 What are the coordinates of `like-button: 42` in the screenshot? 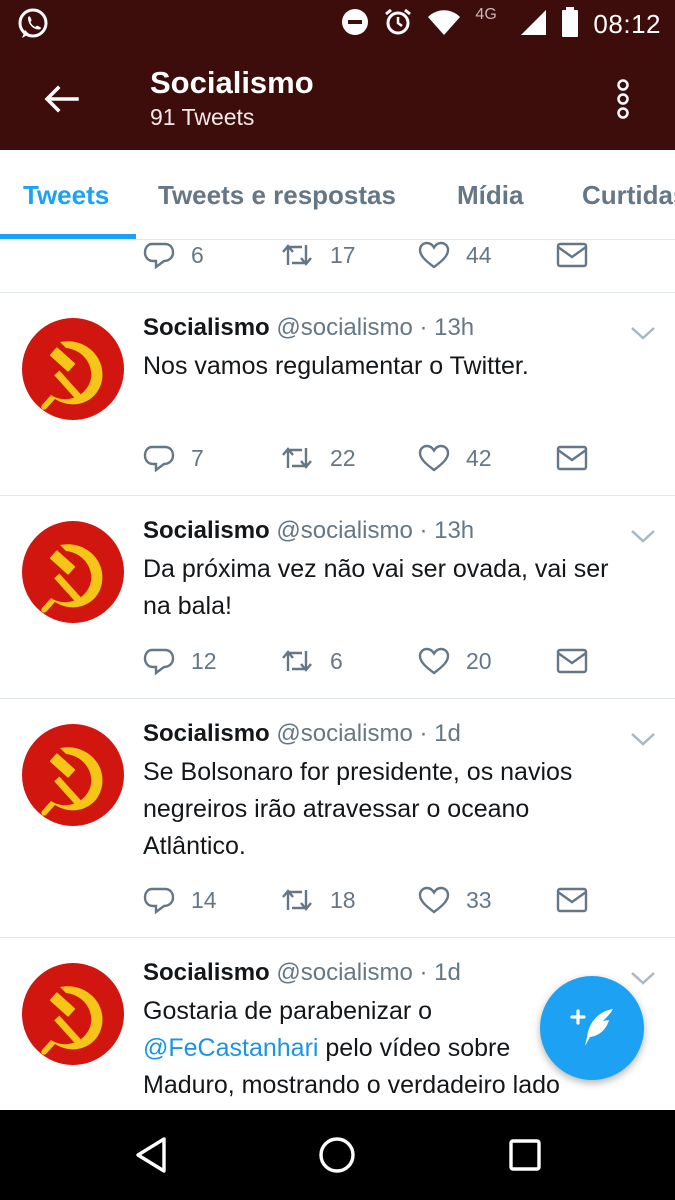 It's located at (455, 458).